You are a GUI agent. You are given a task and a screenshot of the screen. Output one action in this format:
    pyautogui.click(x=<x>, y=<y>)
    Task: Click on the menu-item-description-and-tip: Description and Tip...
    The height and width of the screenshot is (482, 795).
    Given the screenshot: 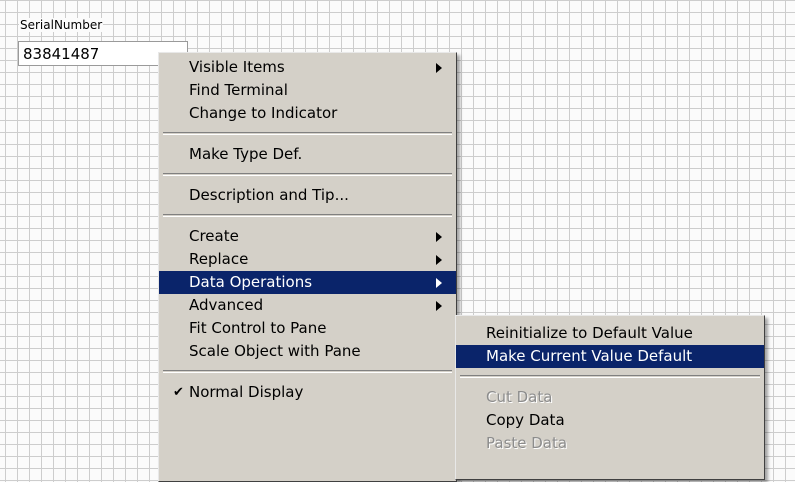 What is the action you would take?
    pyautogui.click(x=307, y=195)
    